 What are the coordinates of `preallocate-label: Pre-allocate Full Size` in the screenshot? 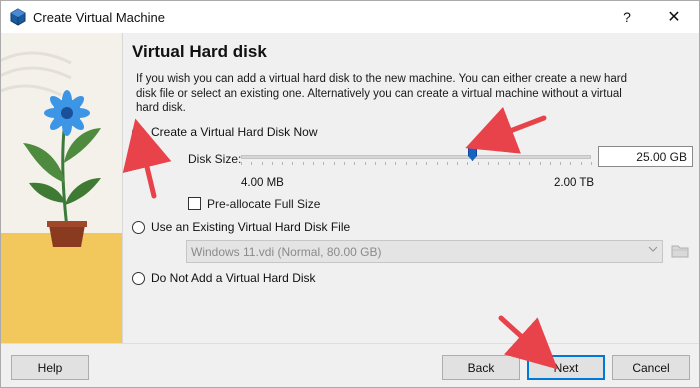 It's located at (264, 204).